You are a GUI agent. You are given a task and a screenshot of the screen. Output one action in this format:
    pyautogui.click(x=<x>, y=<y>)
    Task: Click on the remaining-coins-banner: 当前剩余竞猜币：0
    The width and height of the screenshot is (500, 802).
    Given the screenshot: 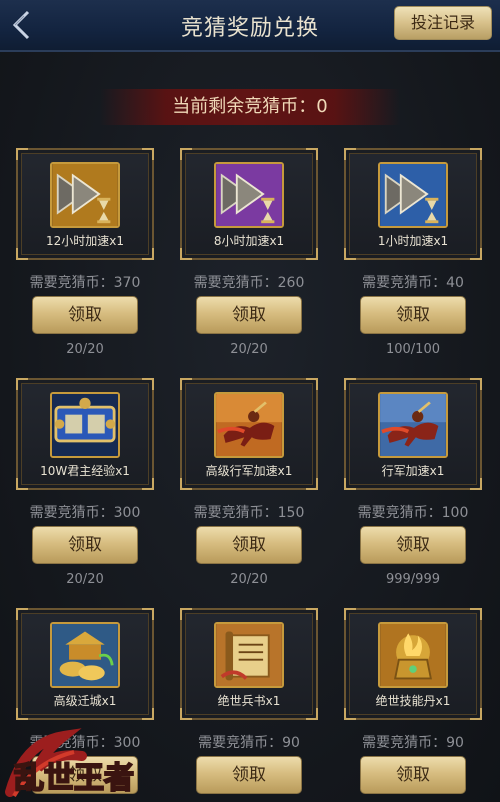 What is the action you would take?
    pyautogui.click(x=250, y=107)
    